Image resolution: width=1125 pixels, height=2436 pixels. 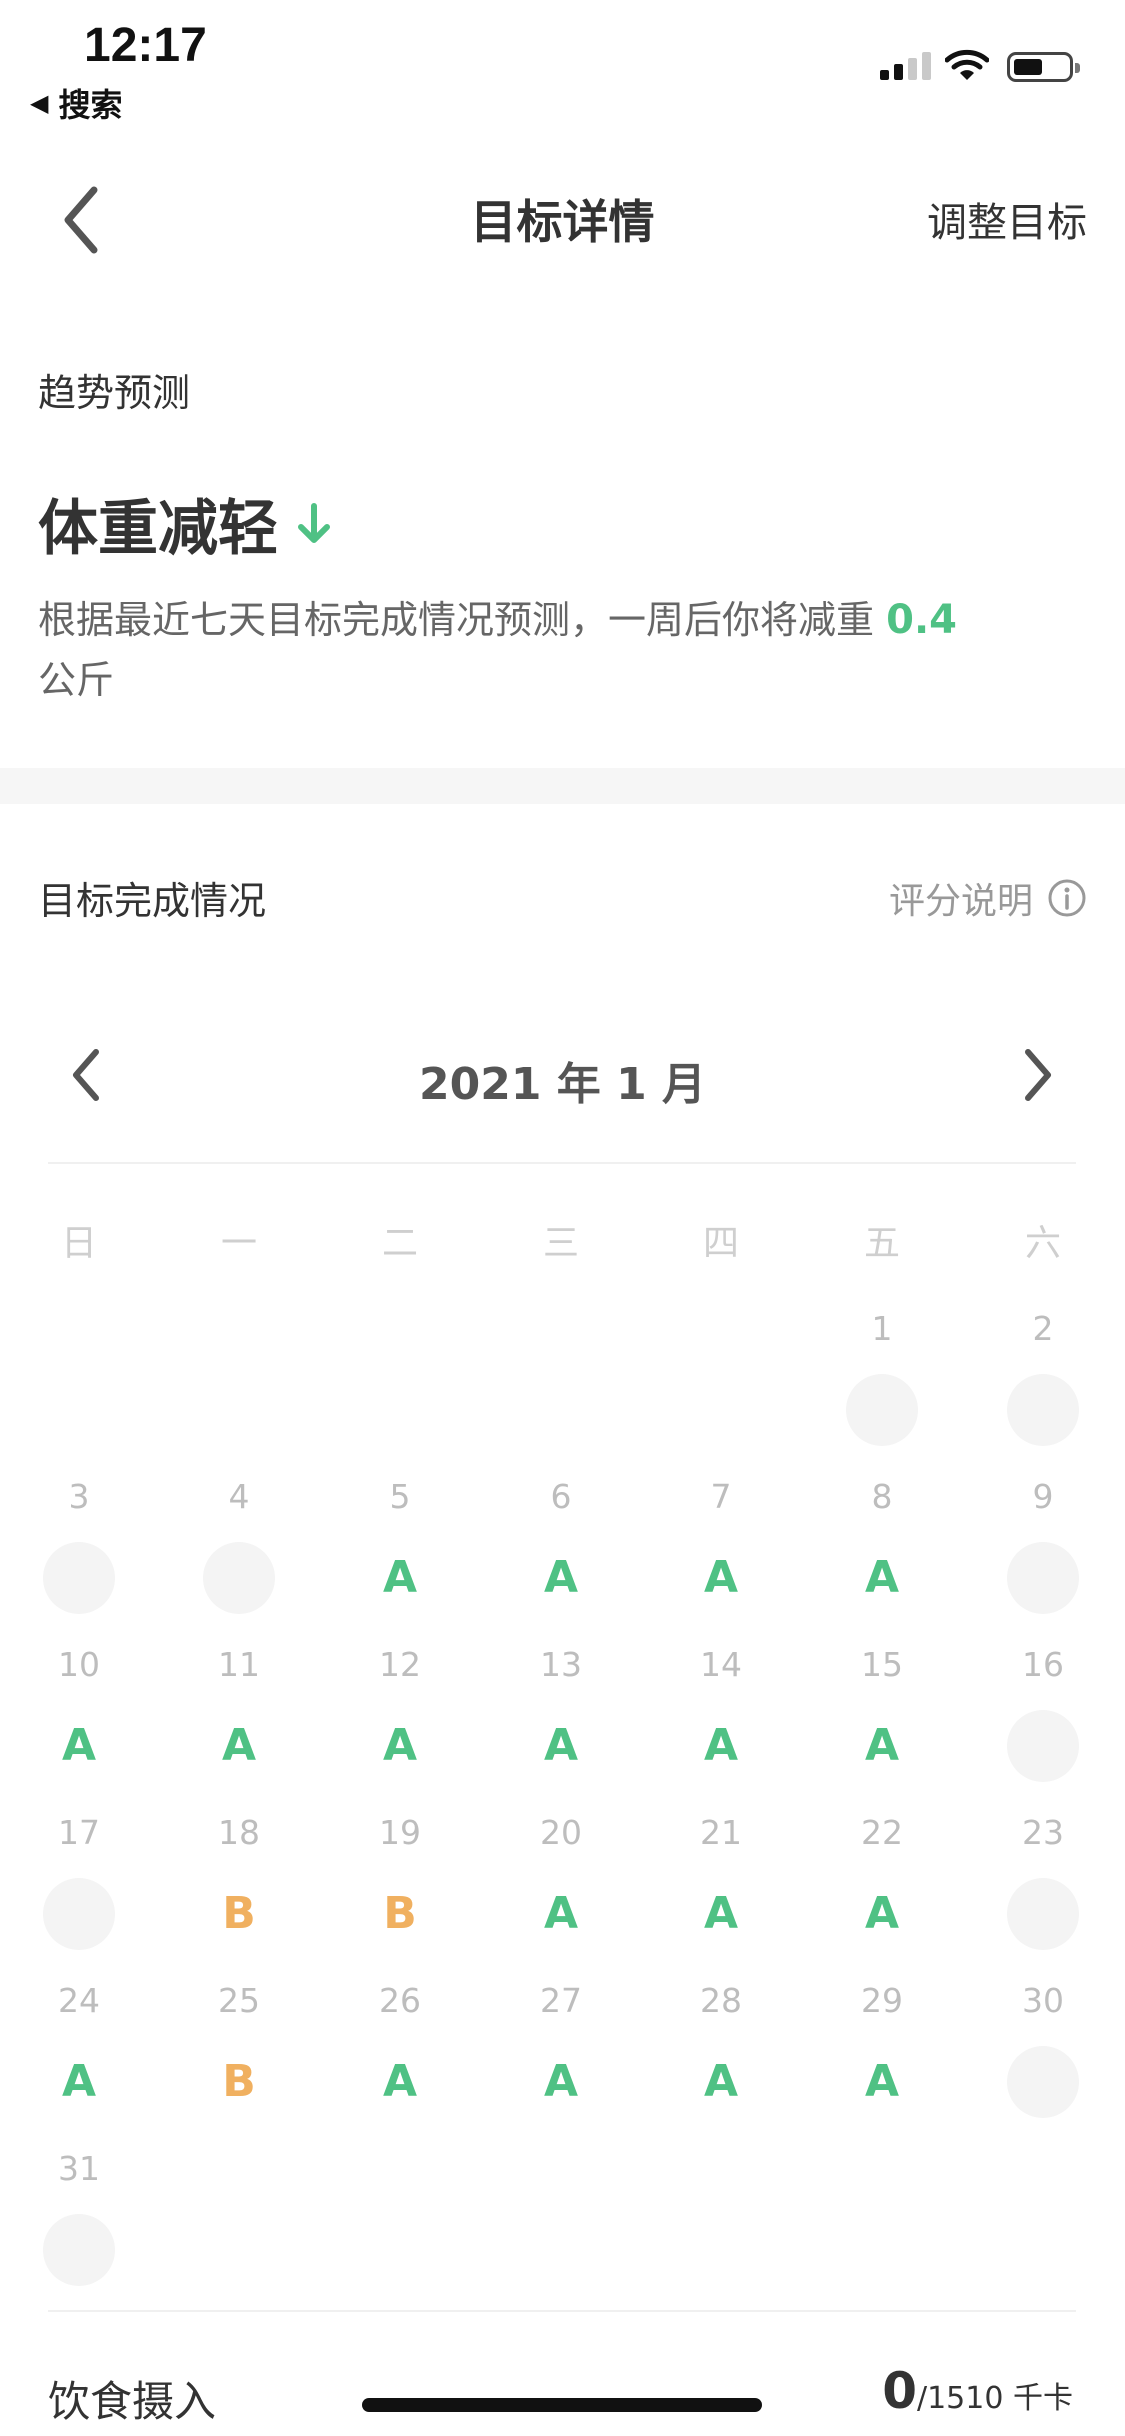 What do you see at coordinates (314, 522) in the screenshot?
I see `arrow-down-icon` at bounding box center [314, 522].